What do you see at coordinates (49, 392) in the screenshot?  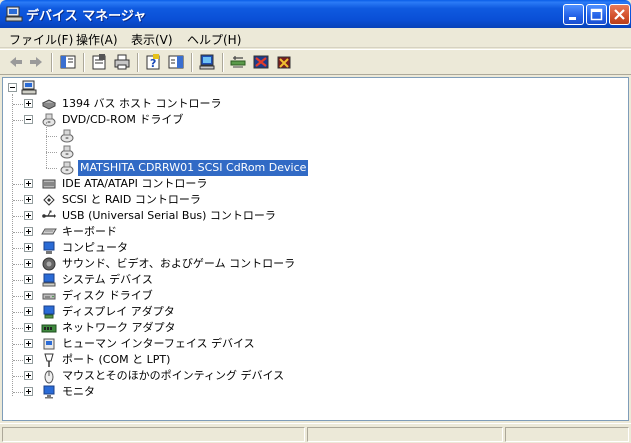 I see `monitor-icon` at bounding box center [49, 392].